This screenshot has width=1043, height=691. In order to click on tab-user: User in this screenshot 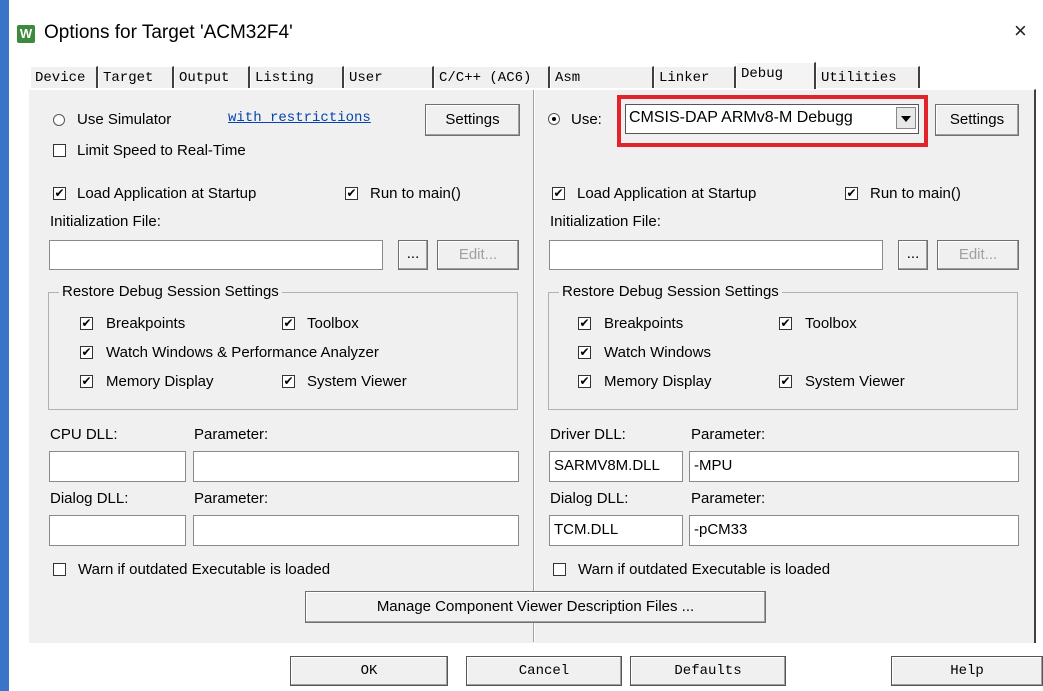, I will do `click(389, 77)`.